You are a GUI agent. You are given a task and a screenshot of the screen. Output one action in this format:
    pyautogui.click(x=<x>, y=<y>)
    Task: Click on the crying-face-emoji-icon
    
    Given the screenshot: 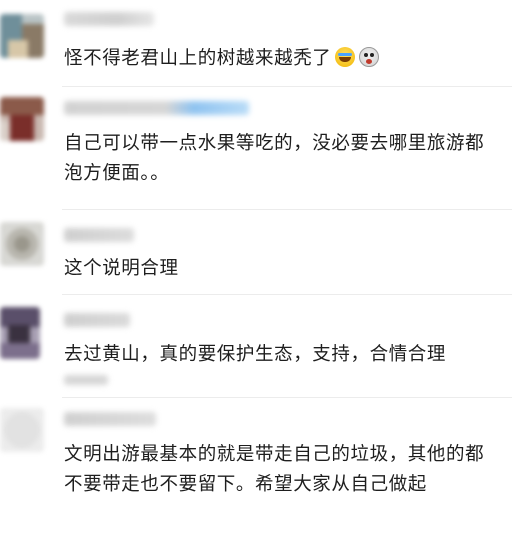 What is the action you would take?
    pyautogui.click(x=369, y=57)
    